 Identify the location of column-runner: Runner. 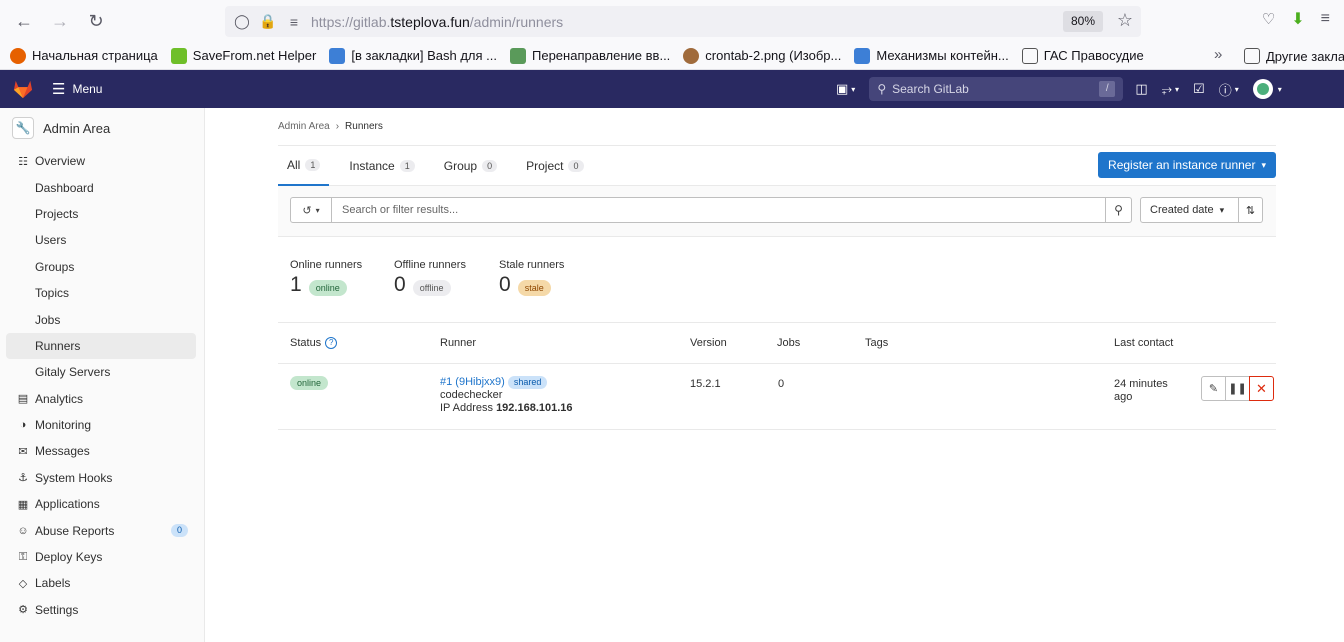
(458, 343).